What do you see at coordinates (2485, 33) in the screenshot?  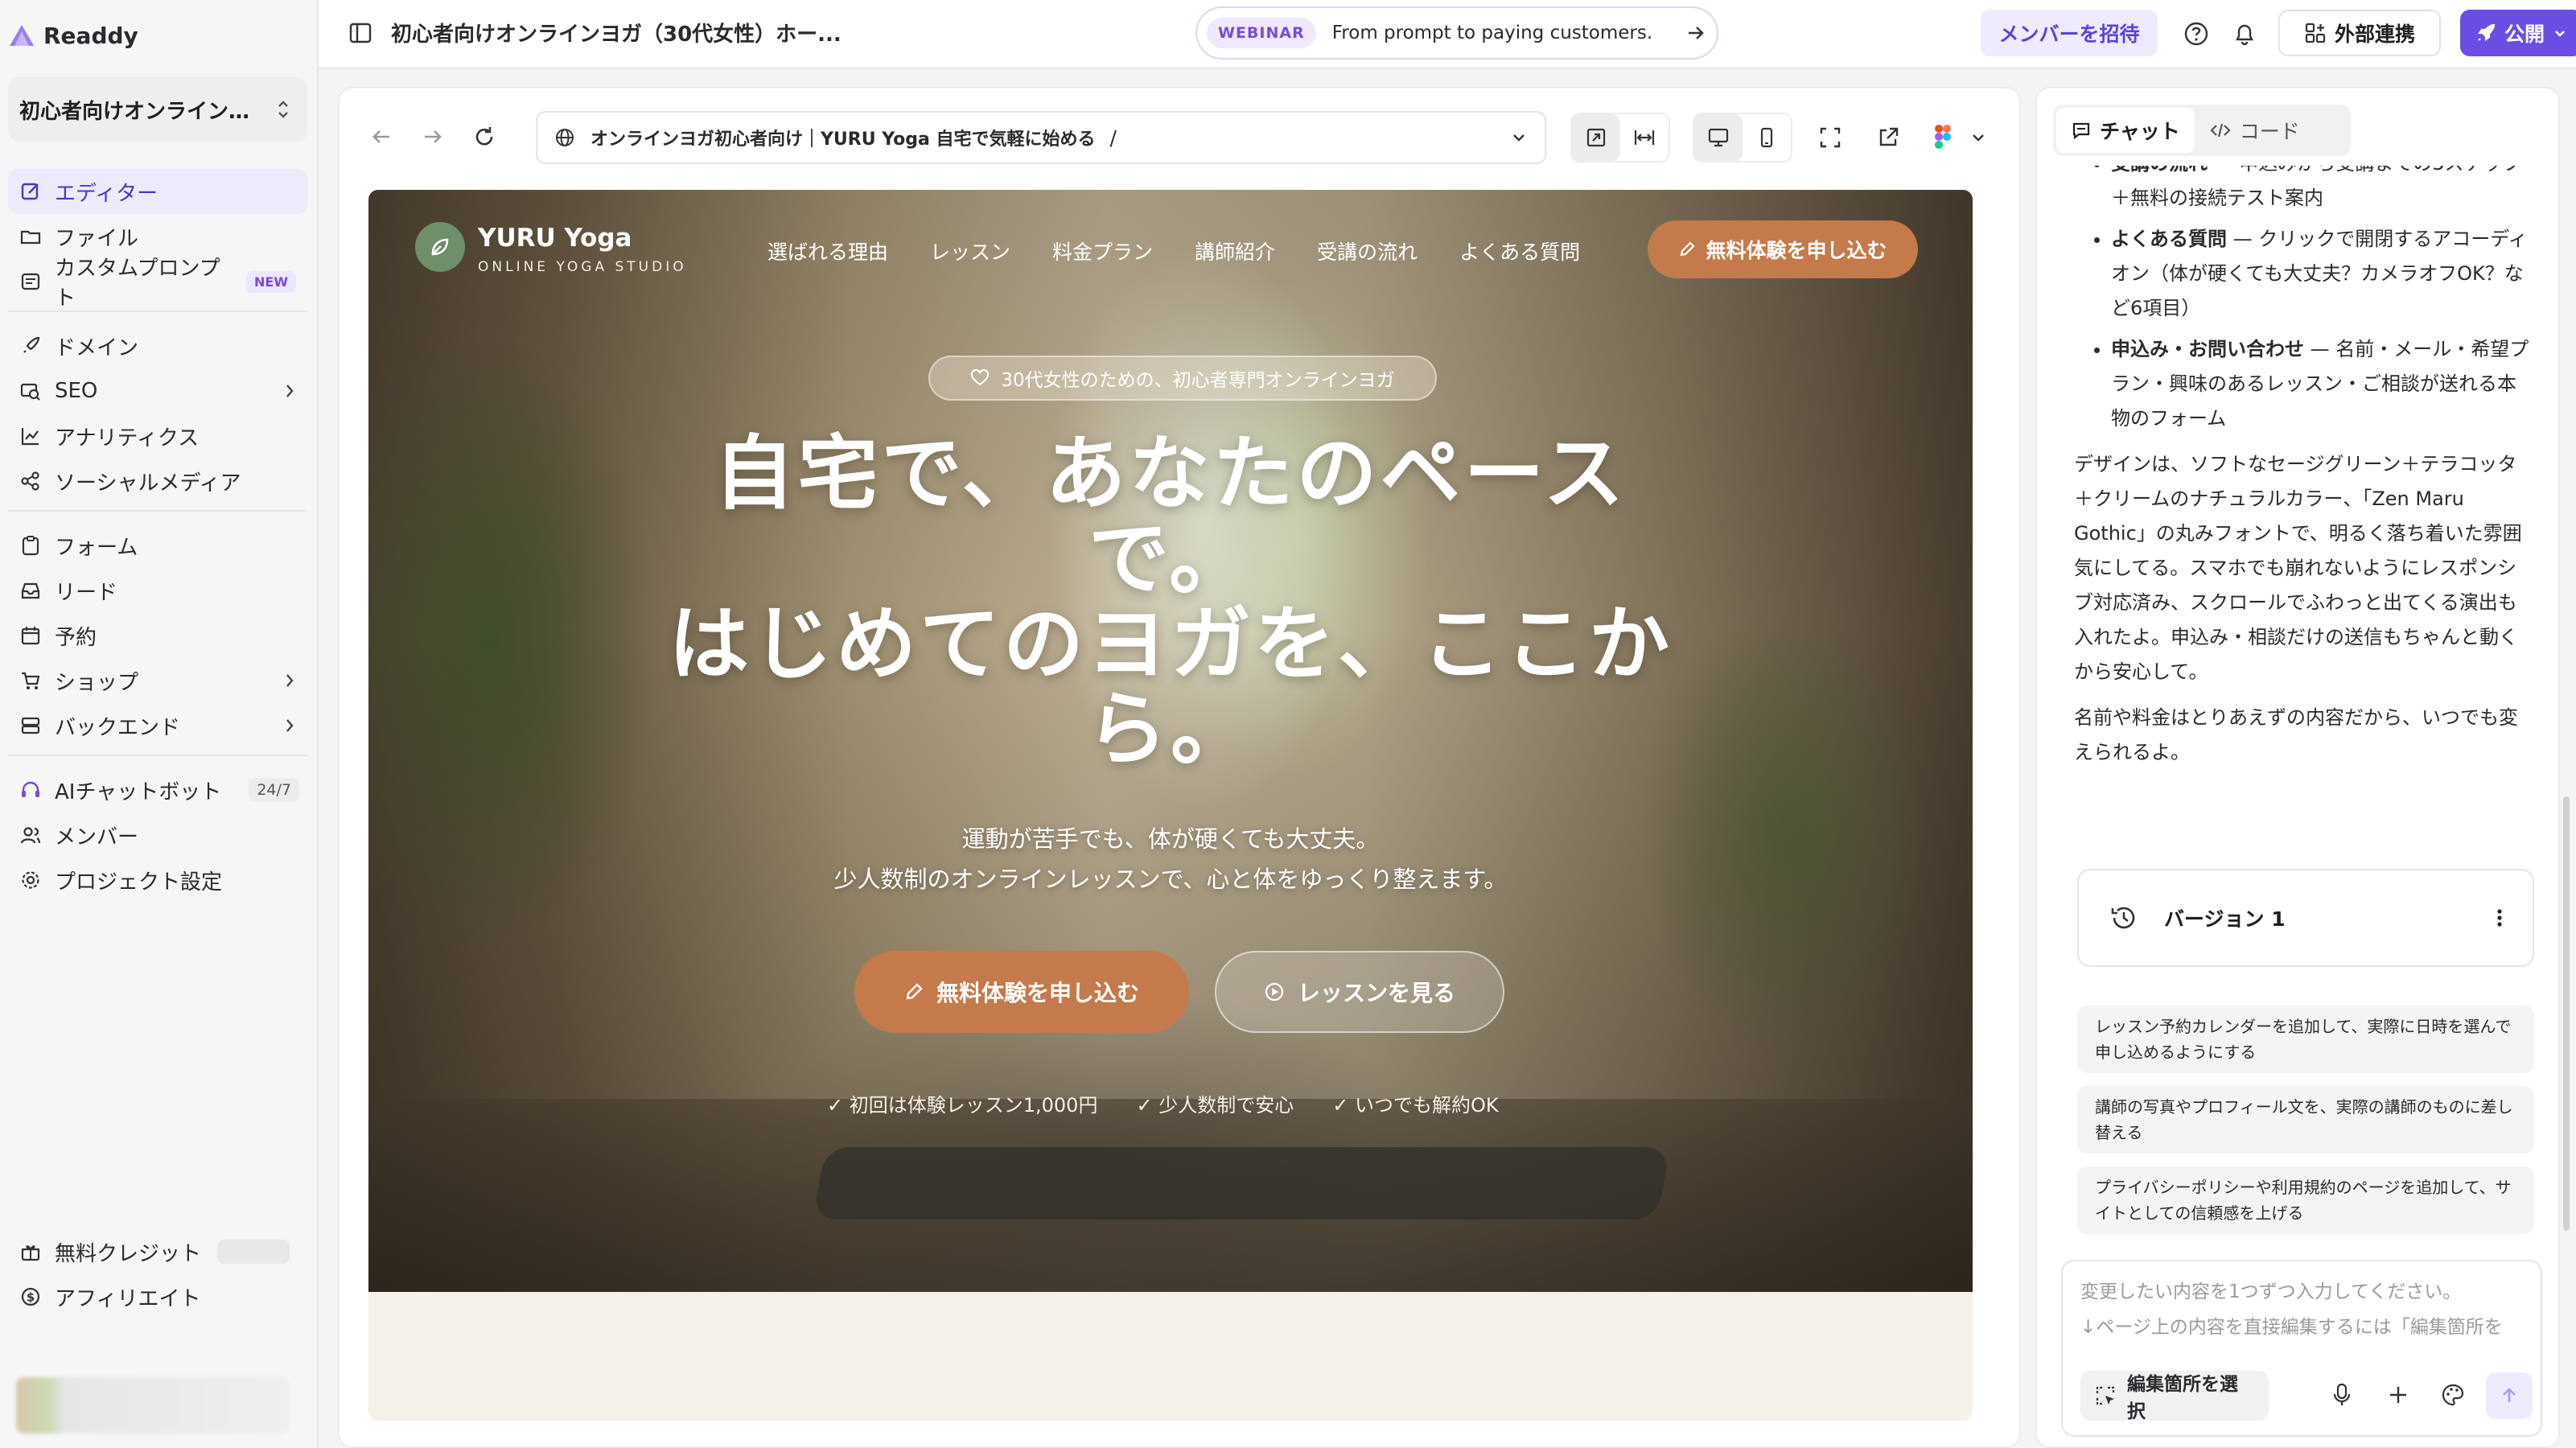 I see `rocket-icon` at bounding box center [2485, 33].